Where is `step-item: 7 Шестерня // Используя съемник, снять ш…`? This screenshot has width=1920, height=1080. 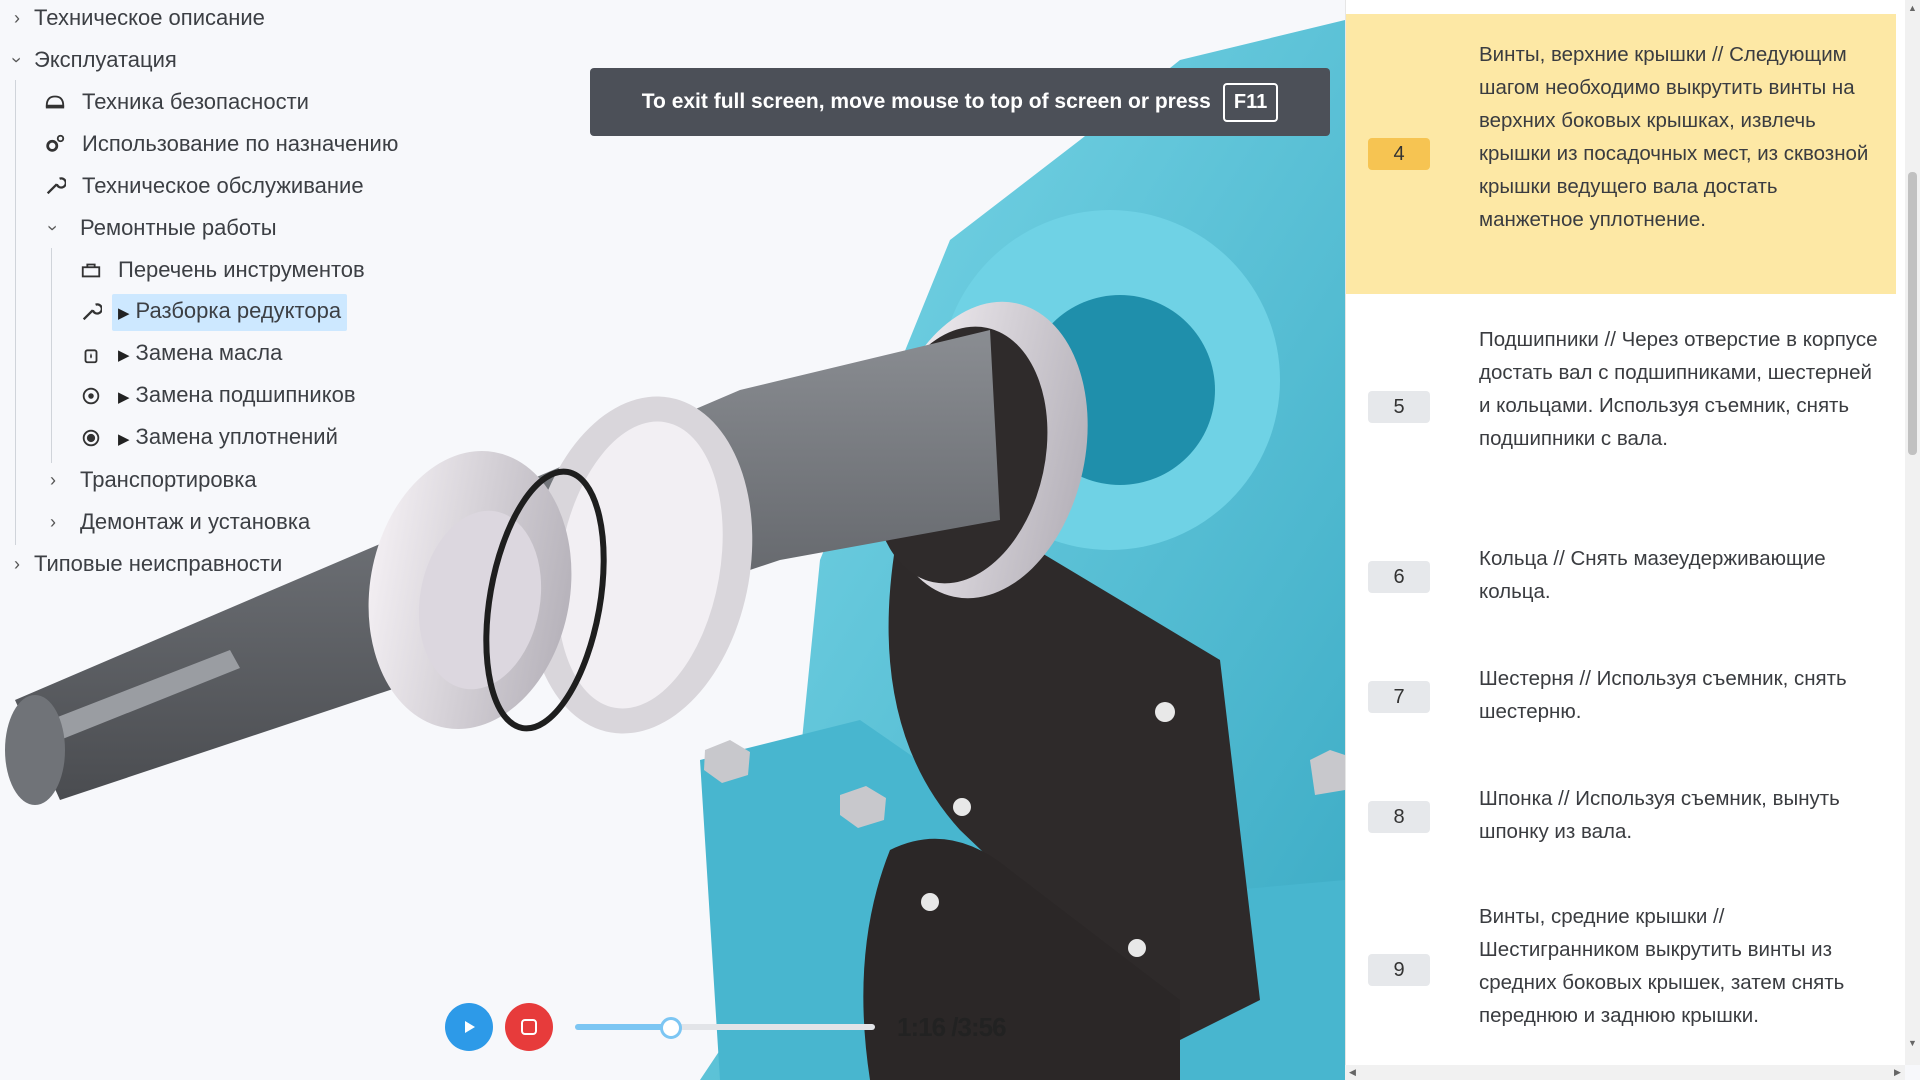 step-item: 7 Шестерня // Используя съемник, снять ш… is located at coordinates (1621, 697).